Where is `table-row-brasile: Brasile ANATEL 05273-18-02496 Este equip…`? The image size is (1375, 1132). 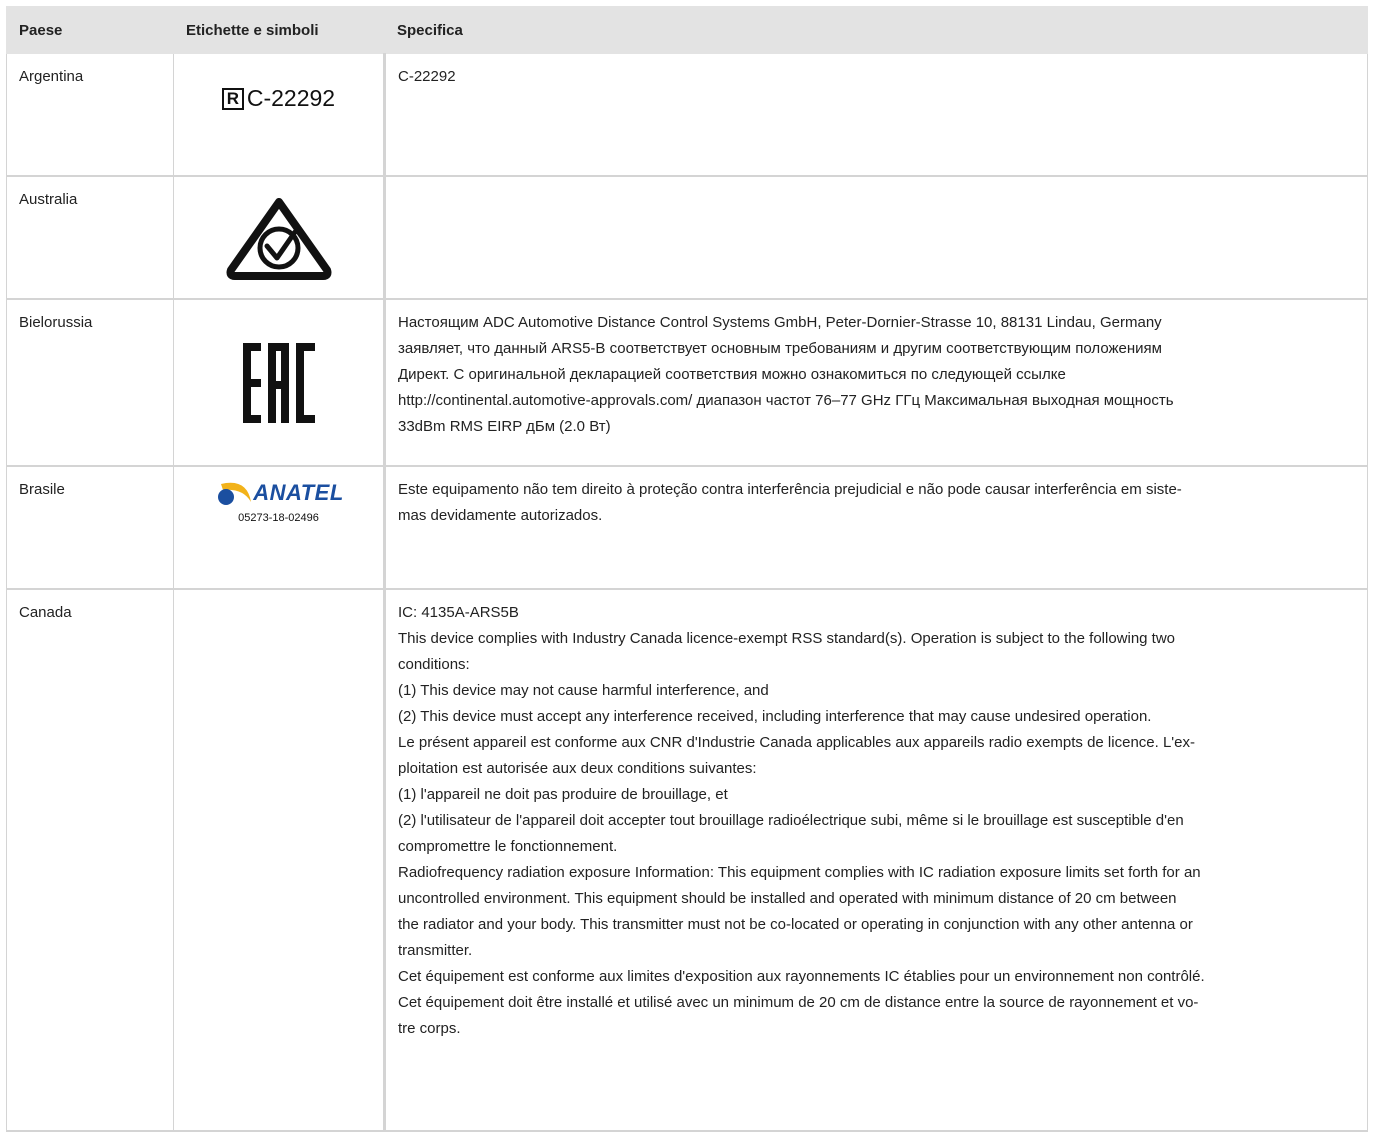
table-row-brasile: Brasile ANATEL 05273-18-02496 Este equip… is located at coordinates (687, 528).